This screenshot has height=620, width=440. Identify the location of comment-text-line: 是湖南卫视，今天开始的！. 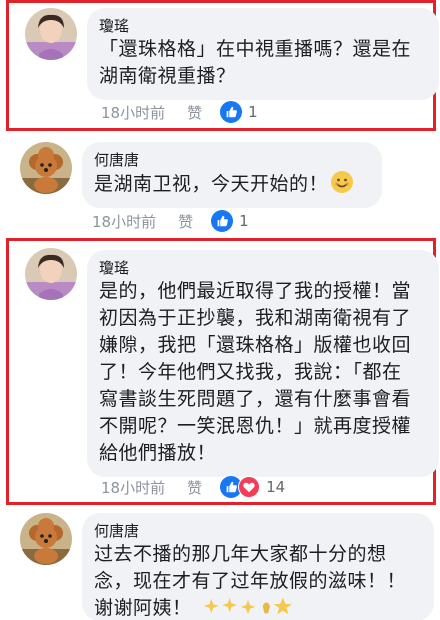
(232, 184).